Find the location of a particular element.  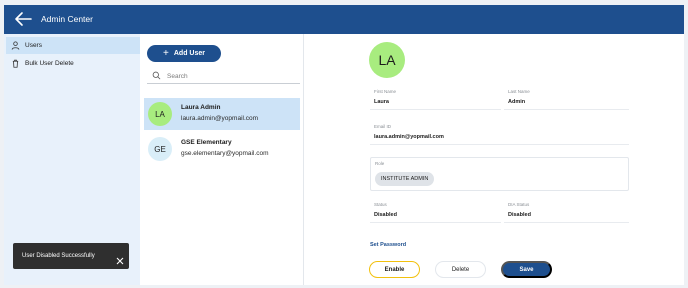

save-button: Save is located at coordinates (526, 269).